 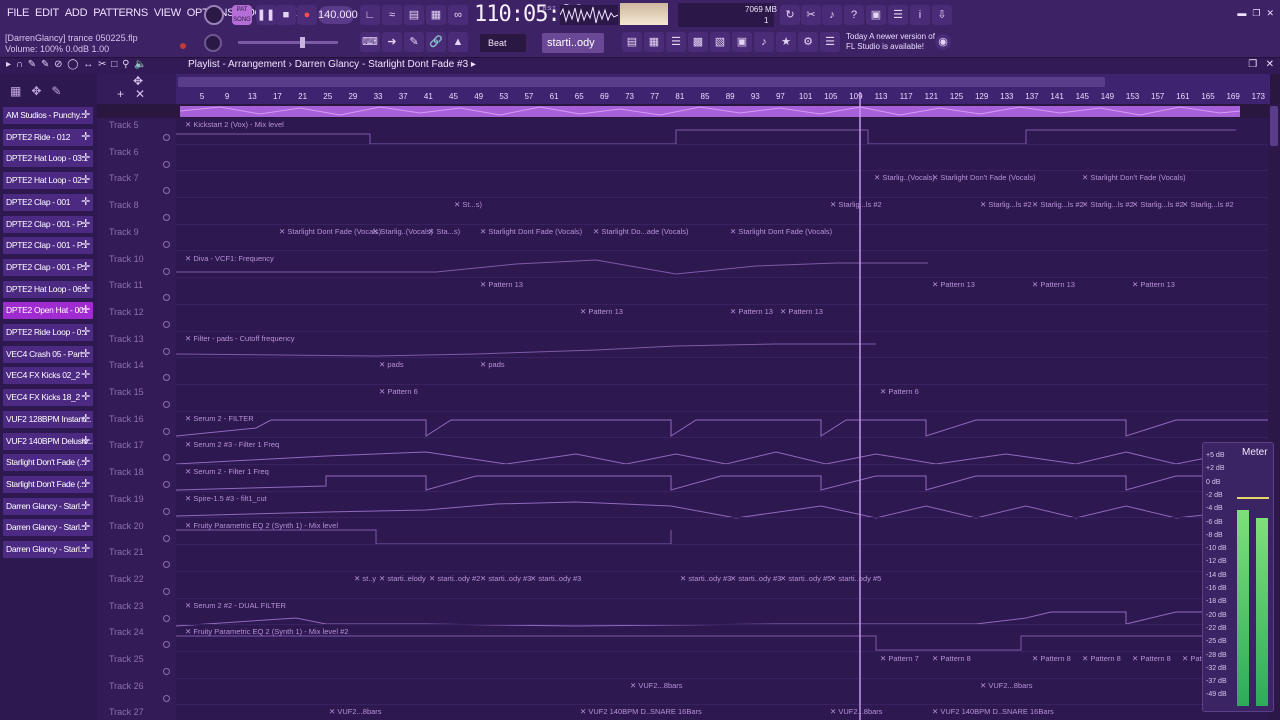 I want to click on picker-item: DPTE2 Hat Loop - 06... ✛, so click(x=48, y=289).